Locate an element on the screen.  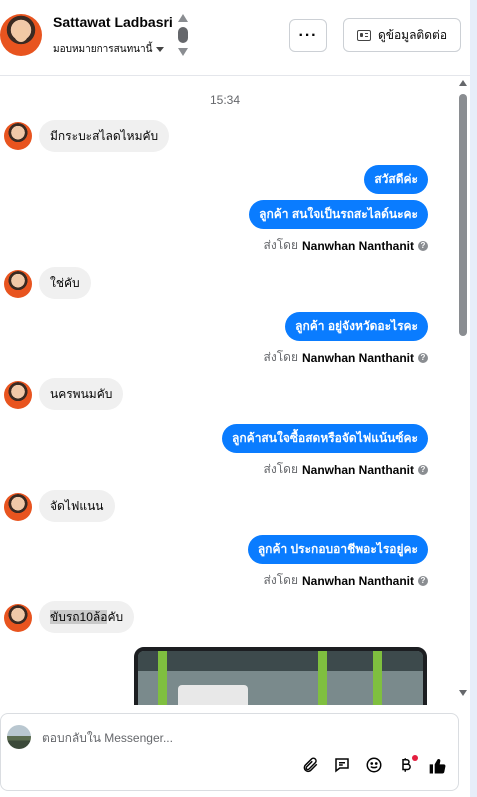
page-avatar is located at coordinates (19, 737).